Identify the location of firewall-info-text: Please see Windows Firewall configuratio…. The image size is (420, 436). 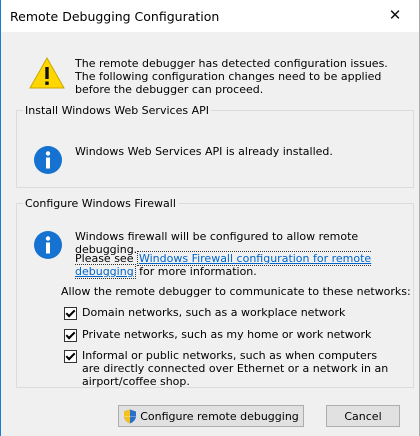
(240, 265).